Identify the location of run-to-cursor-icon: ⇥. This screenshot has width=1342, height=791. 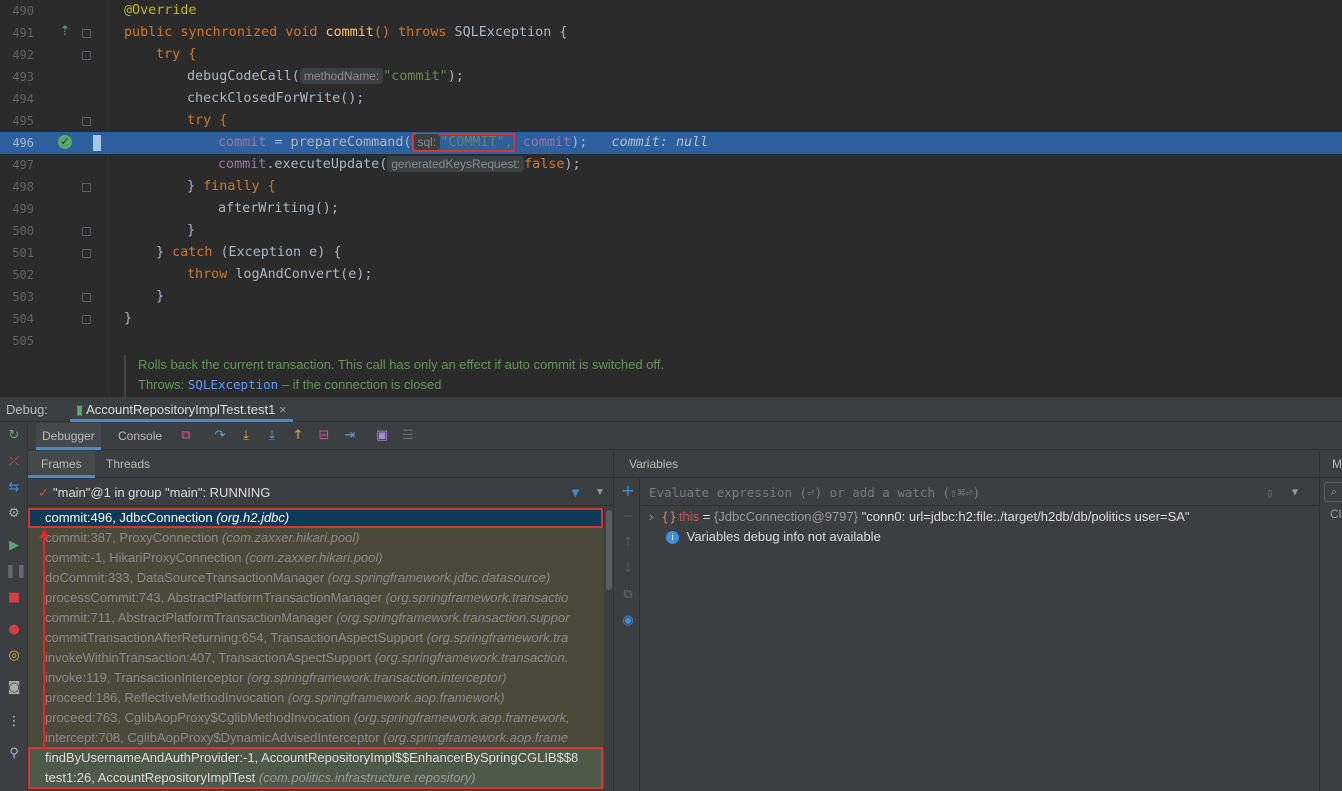
(350, 436).